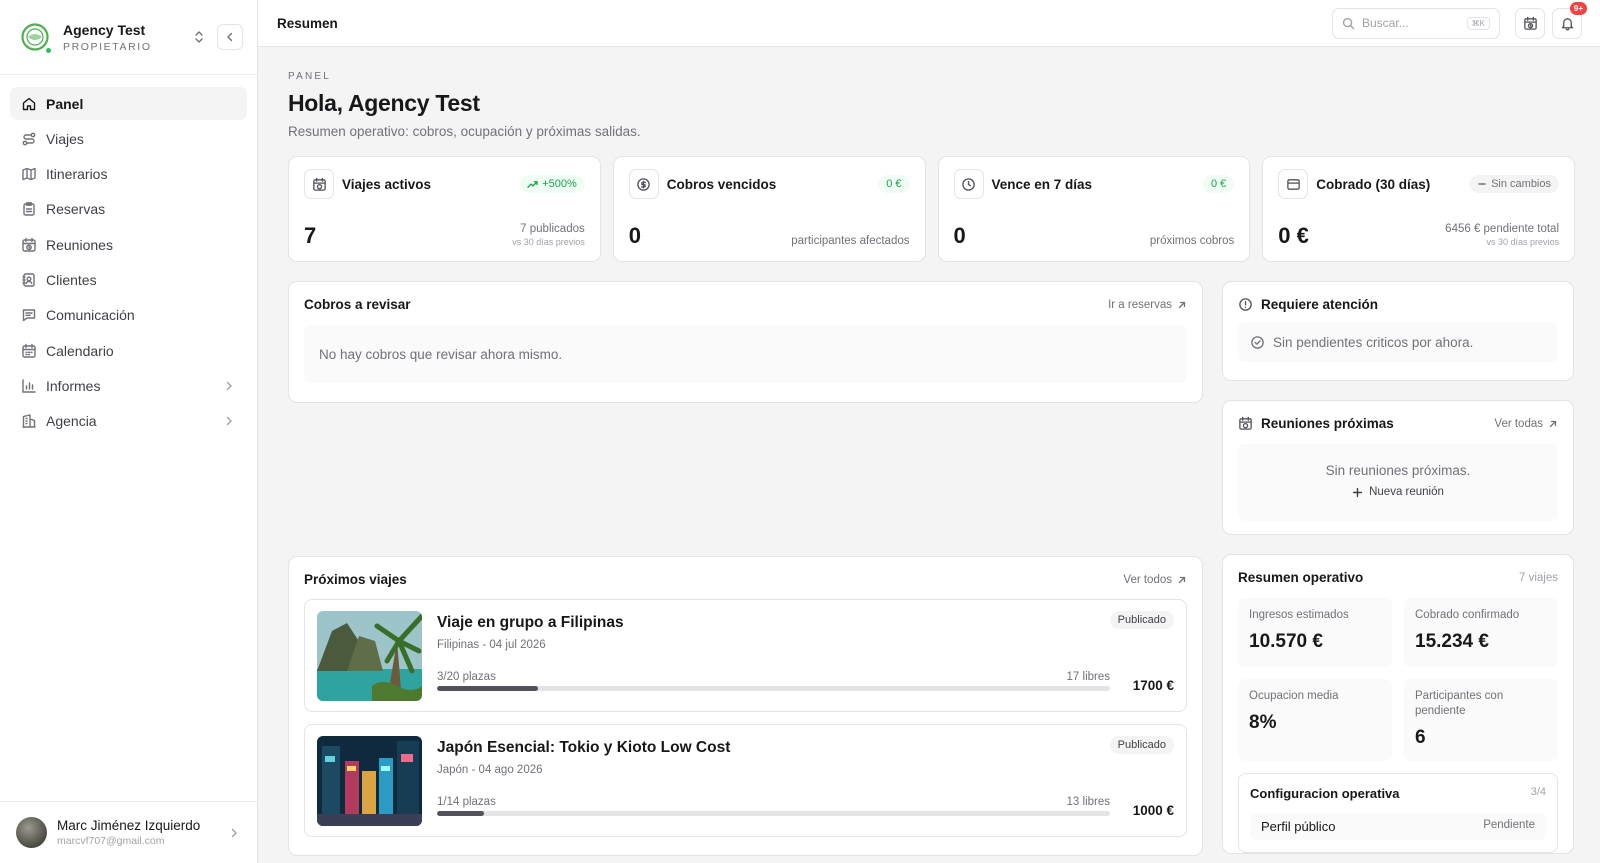 Image resolution: width=1600 pixels, height=863 pixels. I want to click on home-icon, so click(29, 104).